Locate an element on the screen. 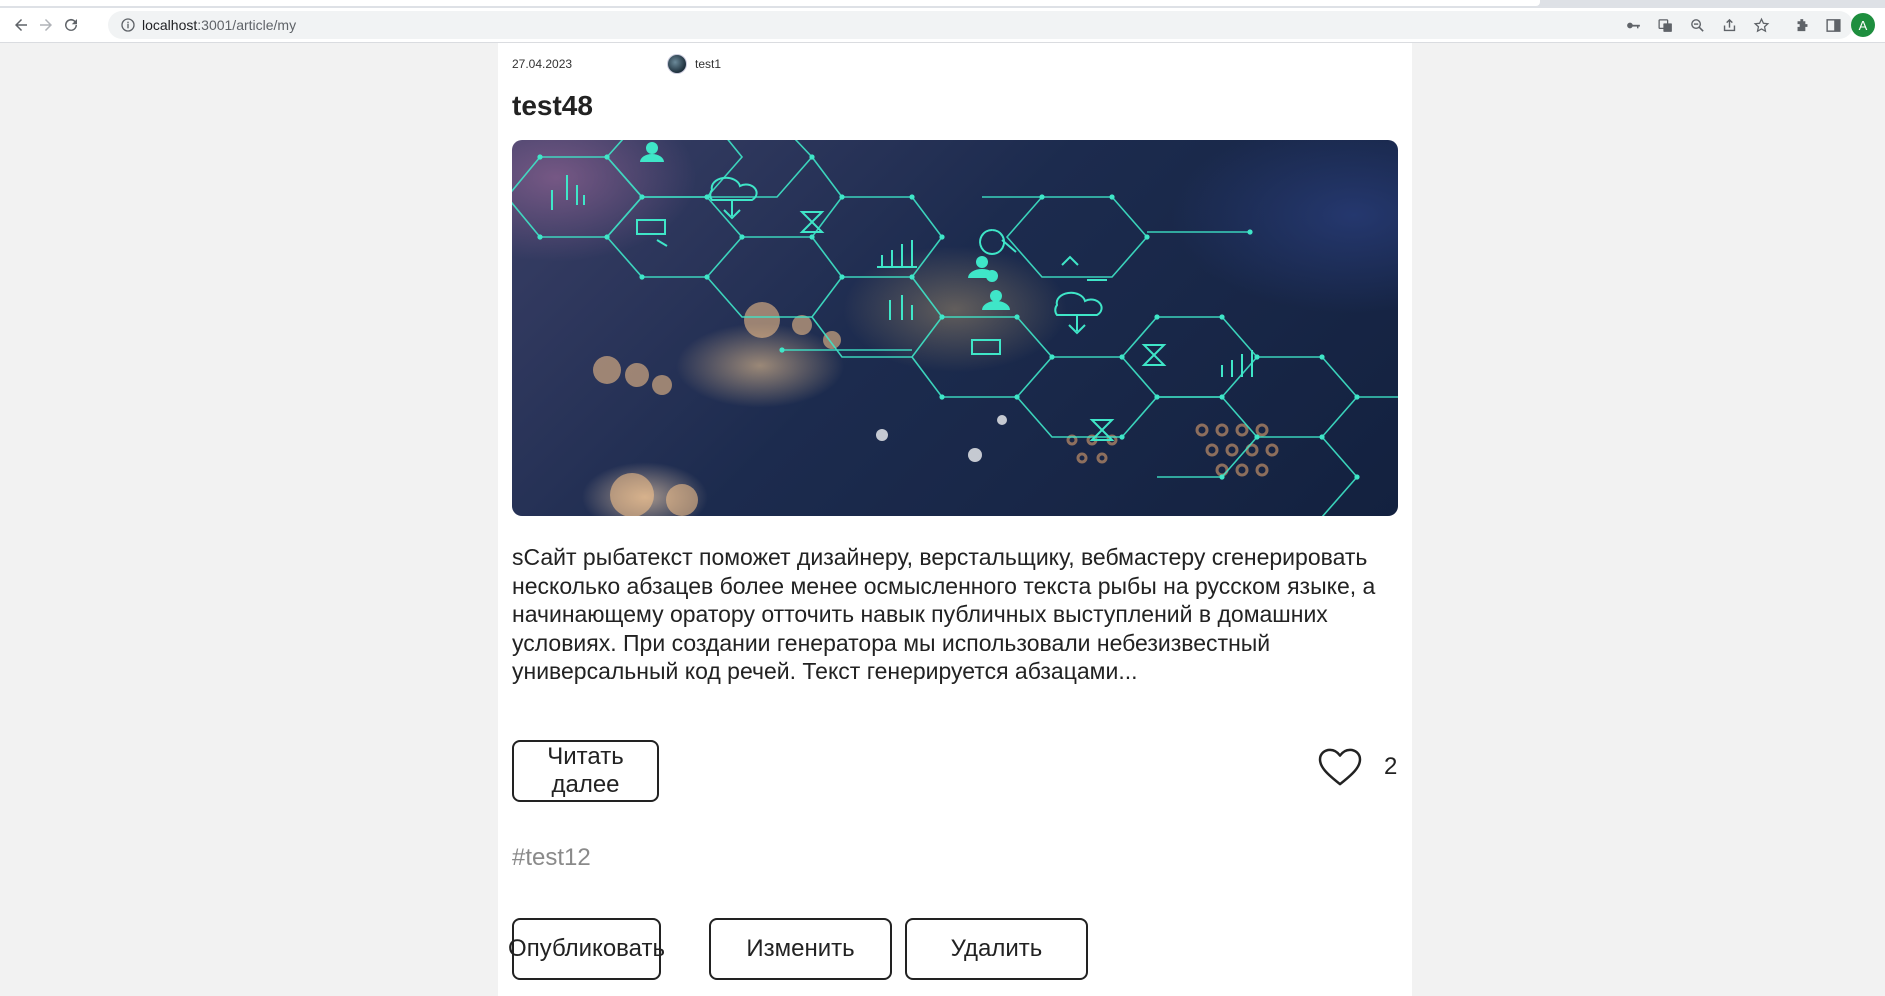  bookmark-star-icon is located at coordinates (1761, 25).